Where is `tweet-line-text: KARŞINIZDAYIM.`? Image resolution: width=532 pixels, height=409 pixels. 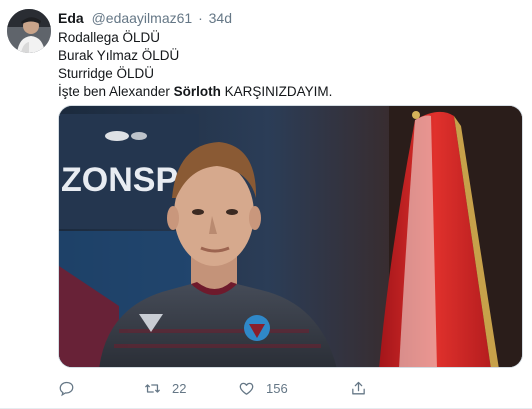 tweet-line-text: KARŞINIZDAYIM. is located at coordinates (276, 91).